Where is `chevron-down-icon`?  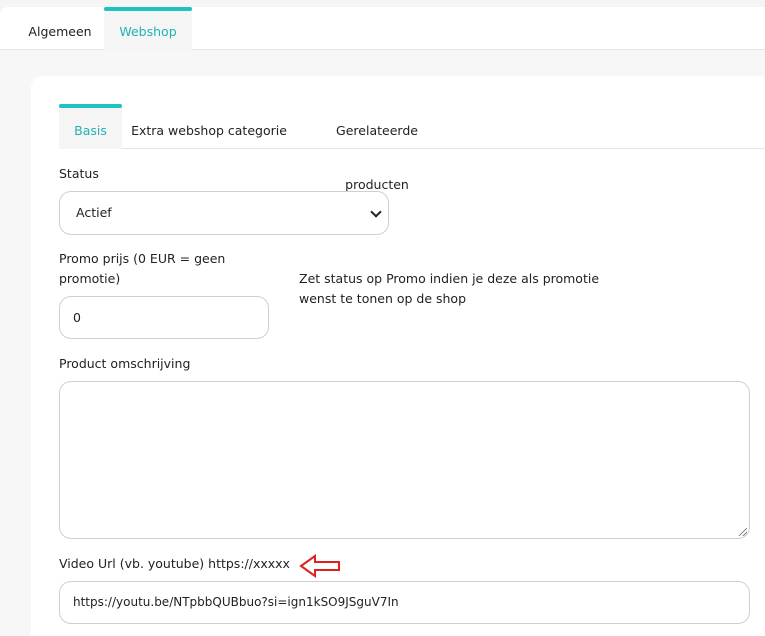 chevron-down-icon is located at coordinates (376, 212).